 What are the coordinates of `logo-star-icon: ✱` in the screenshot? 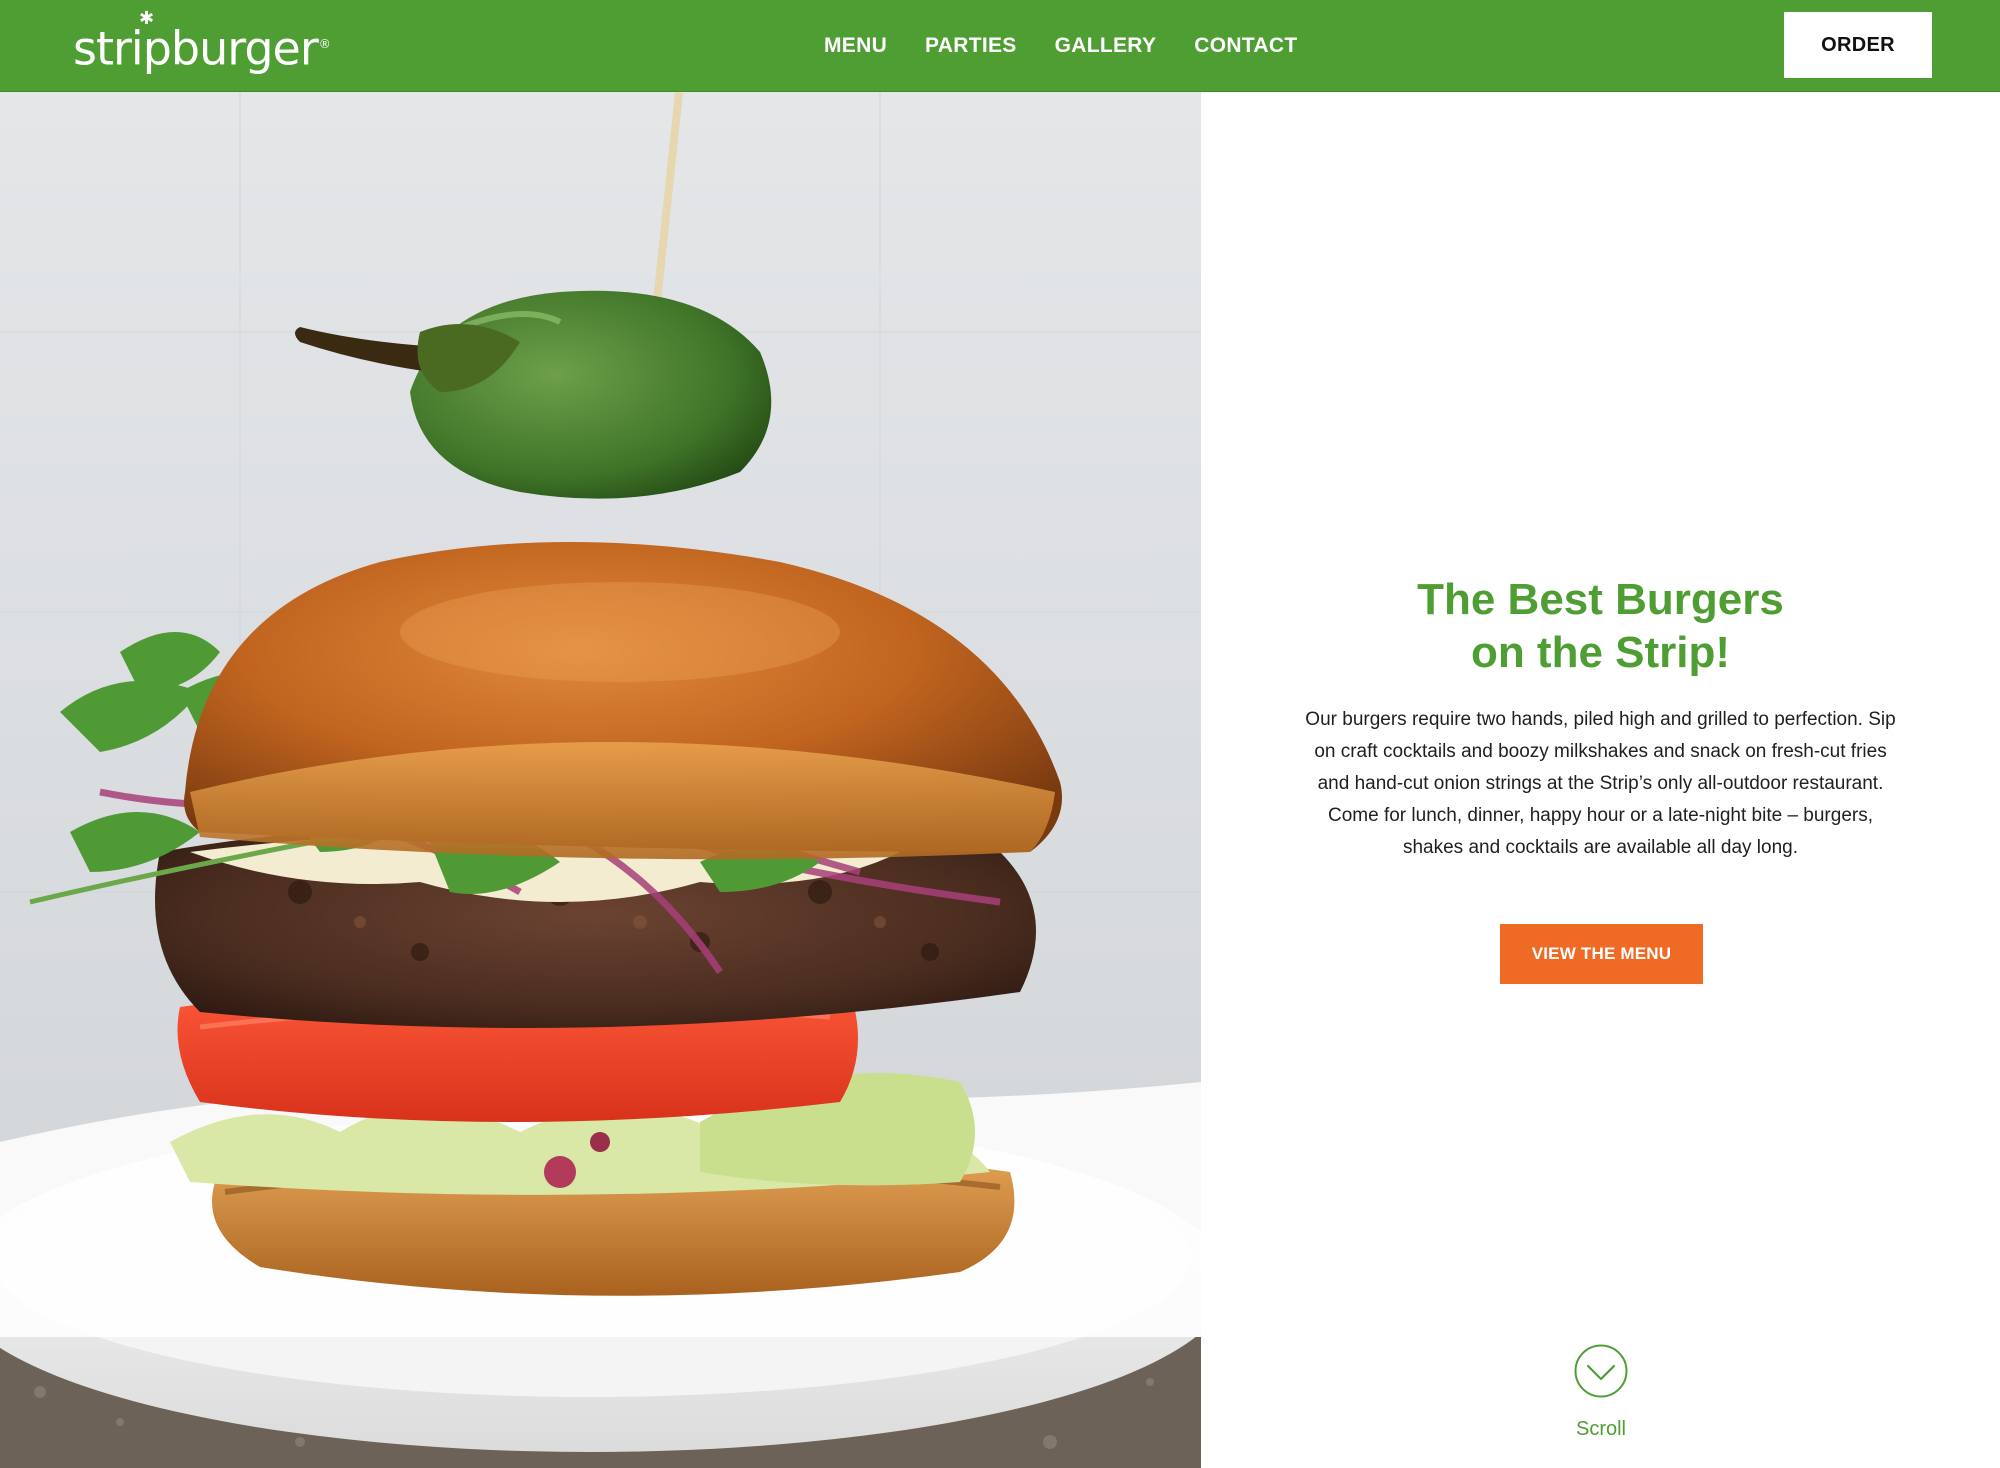 It's located at (146, 18).